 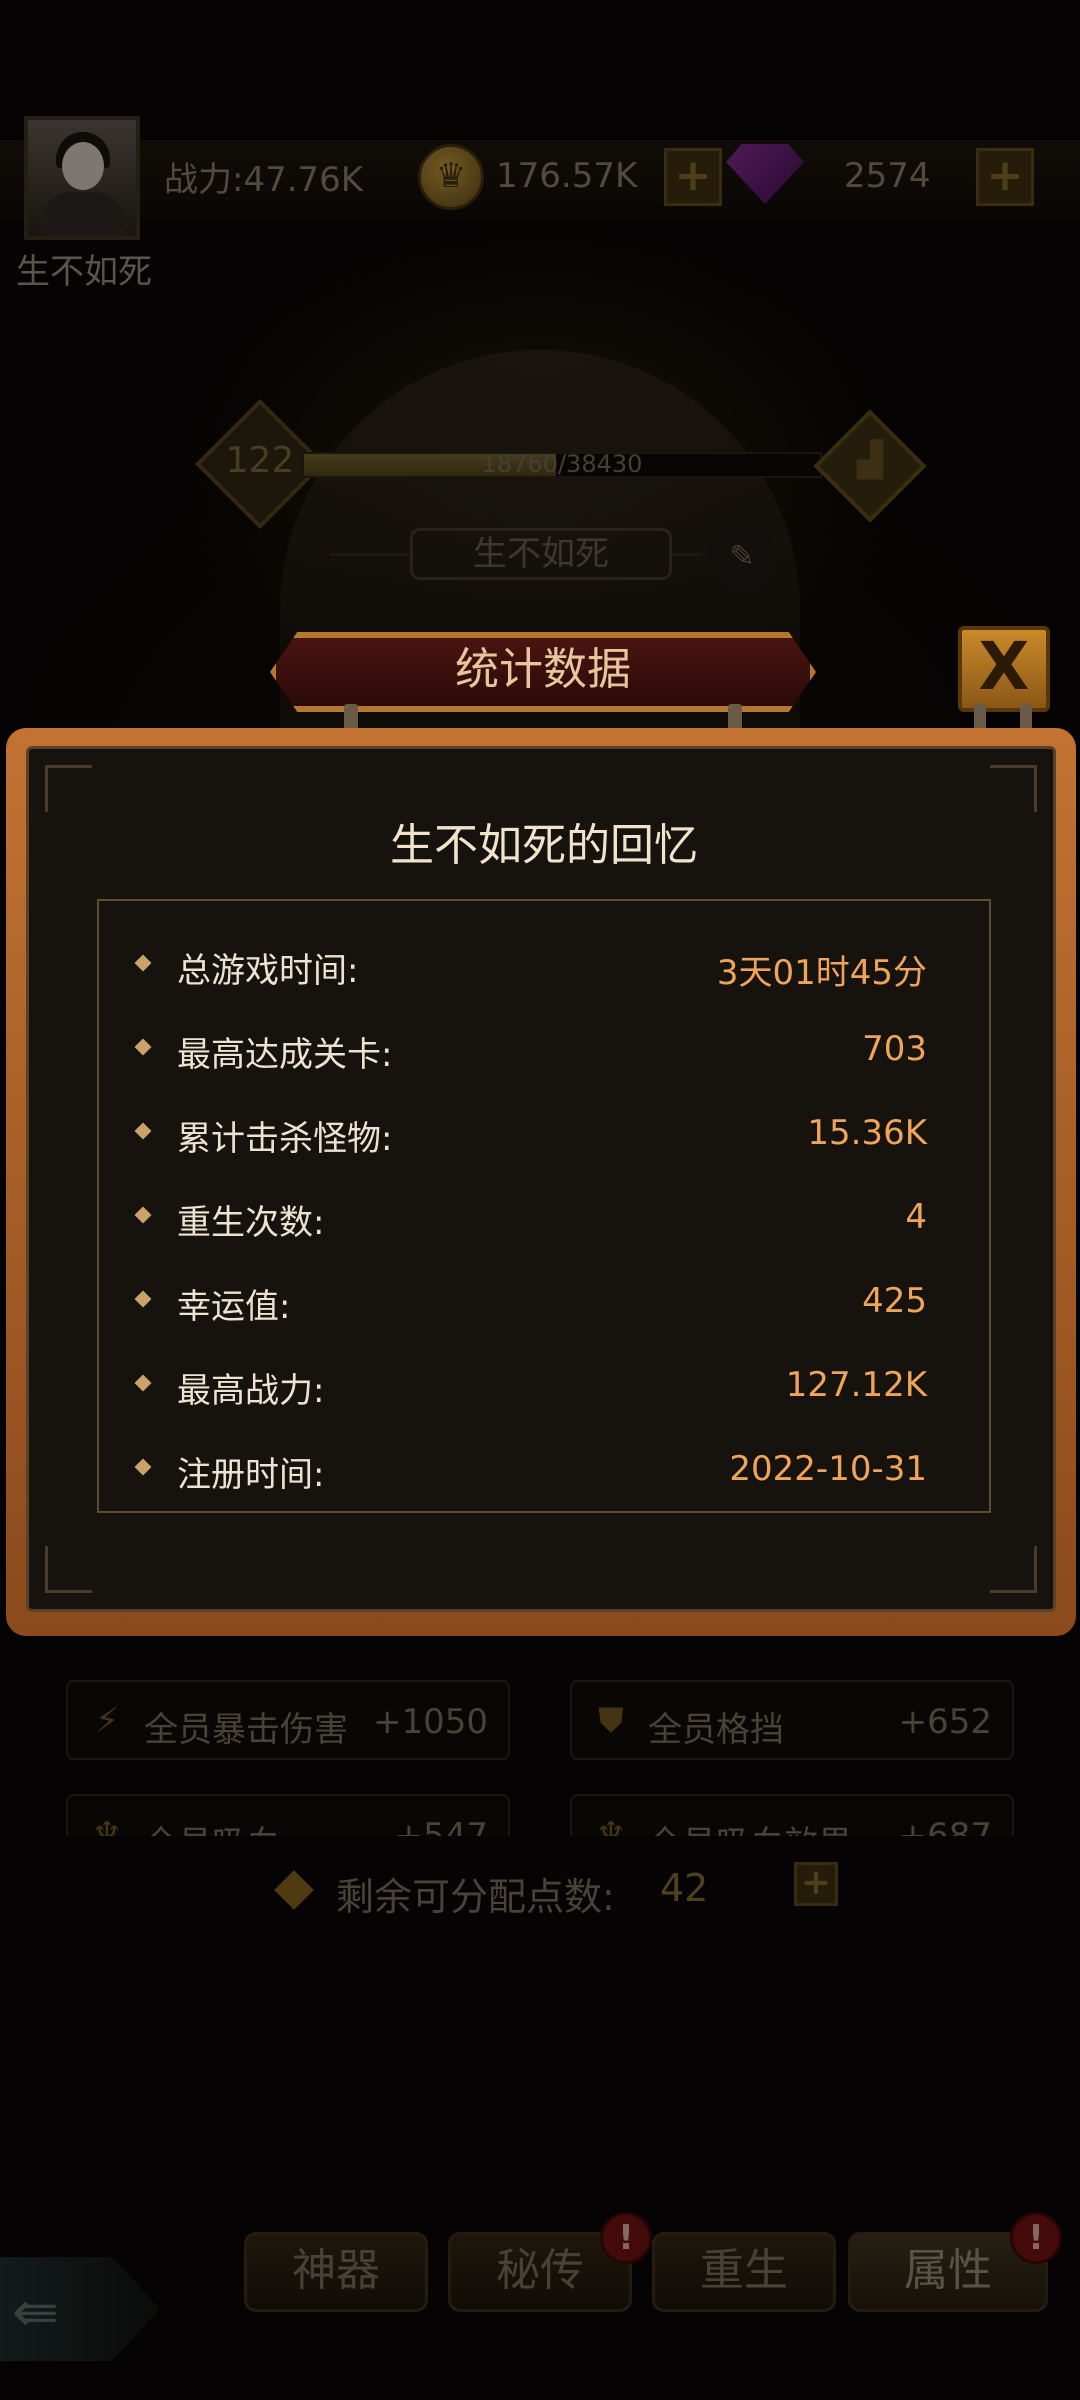 What do you see at coordinates (821, 973) in the screenshot?
I see `stat-value: 3天01时45分` at bounding box center [821, 973].